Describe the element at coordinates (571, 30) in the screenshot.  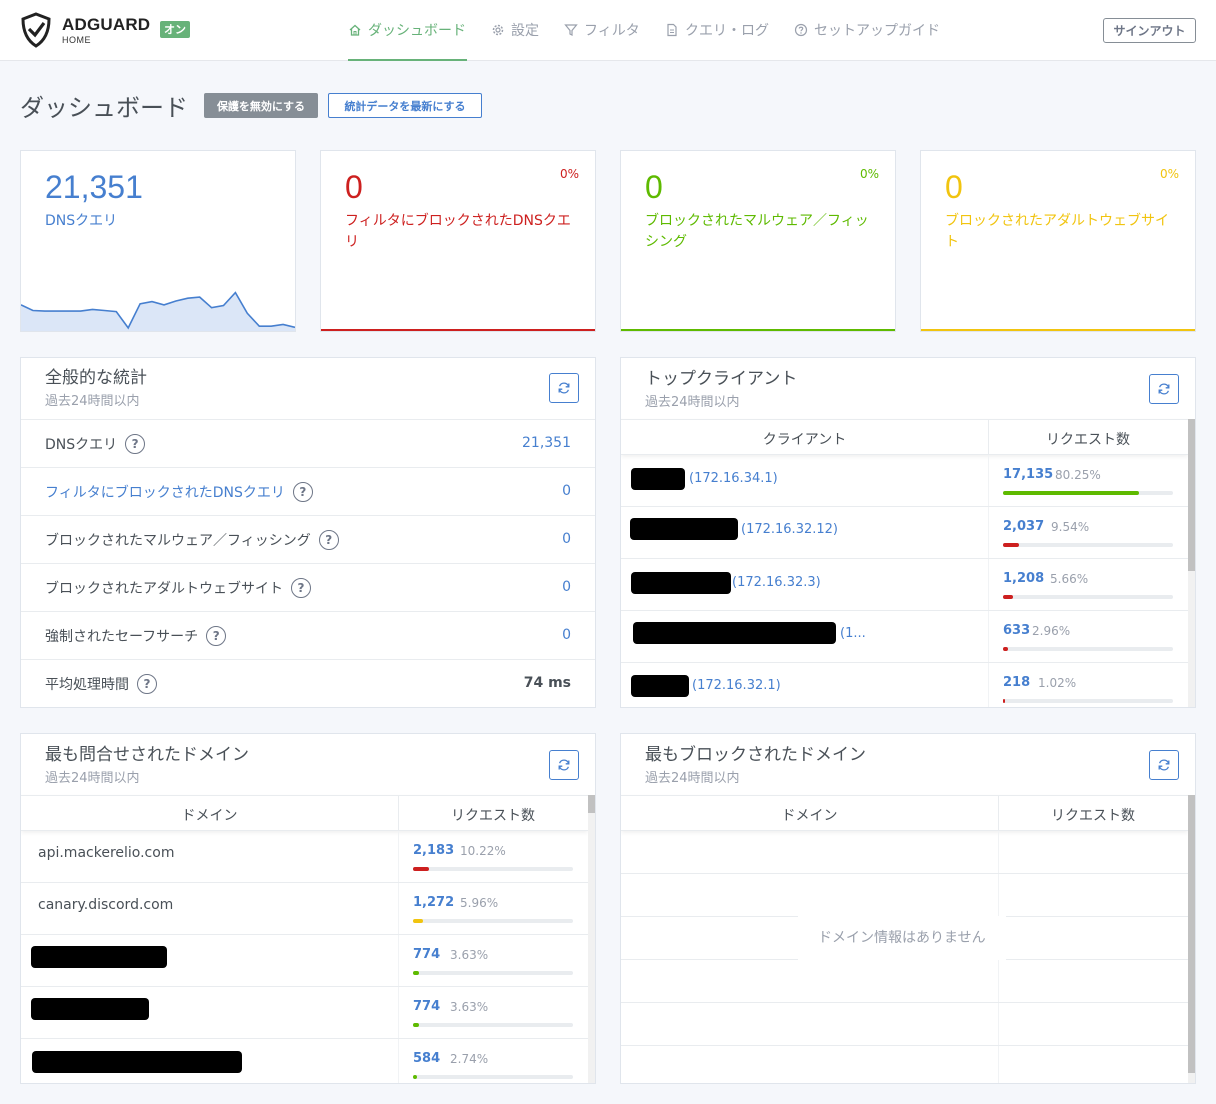
I see `filter-icon` at that location.